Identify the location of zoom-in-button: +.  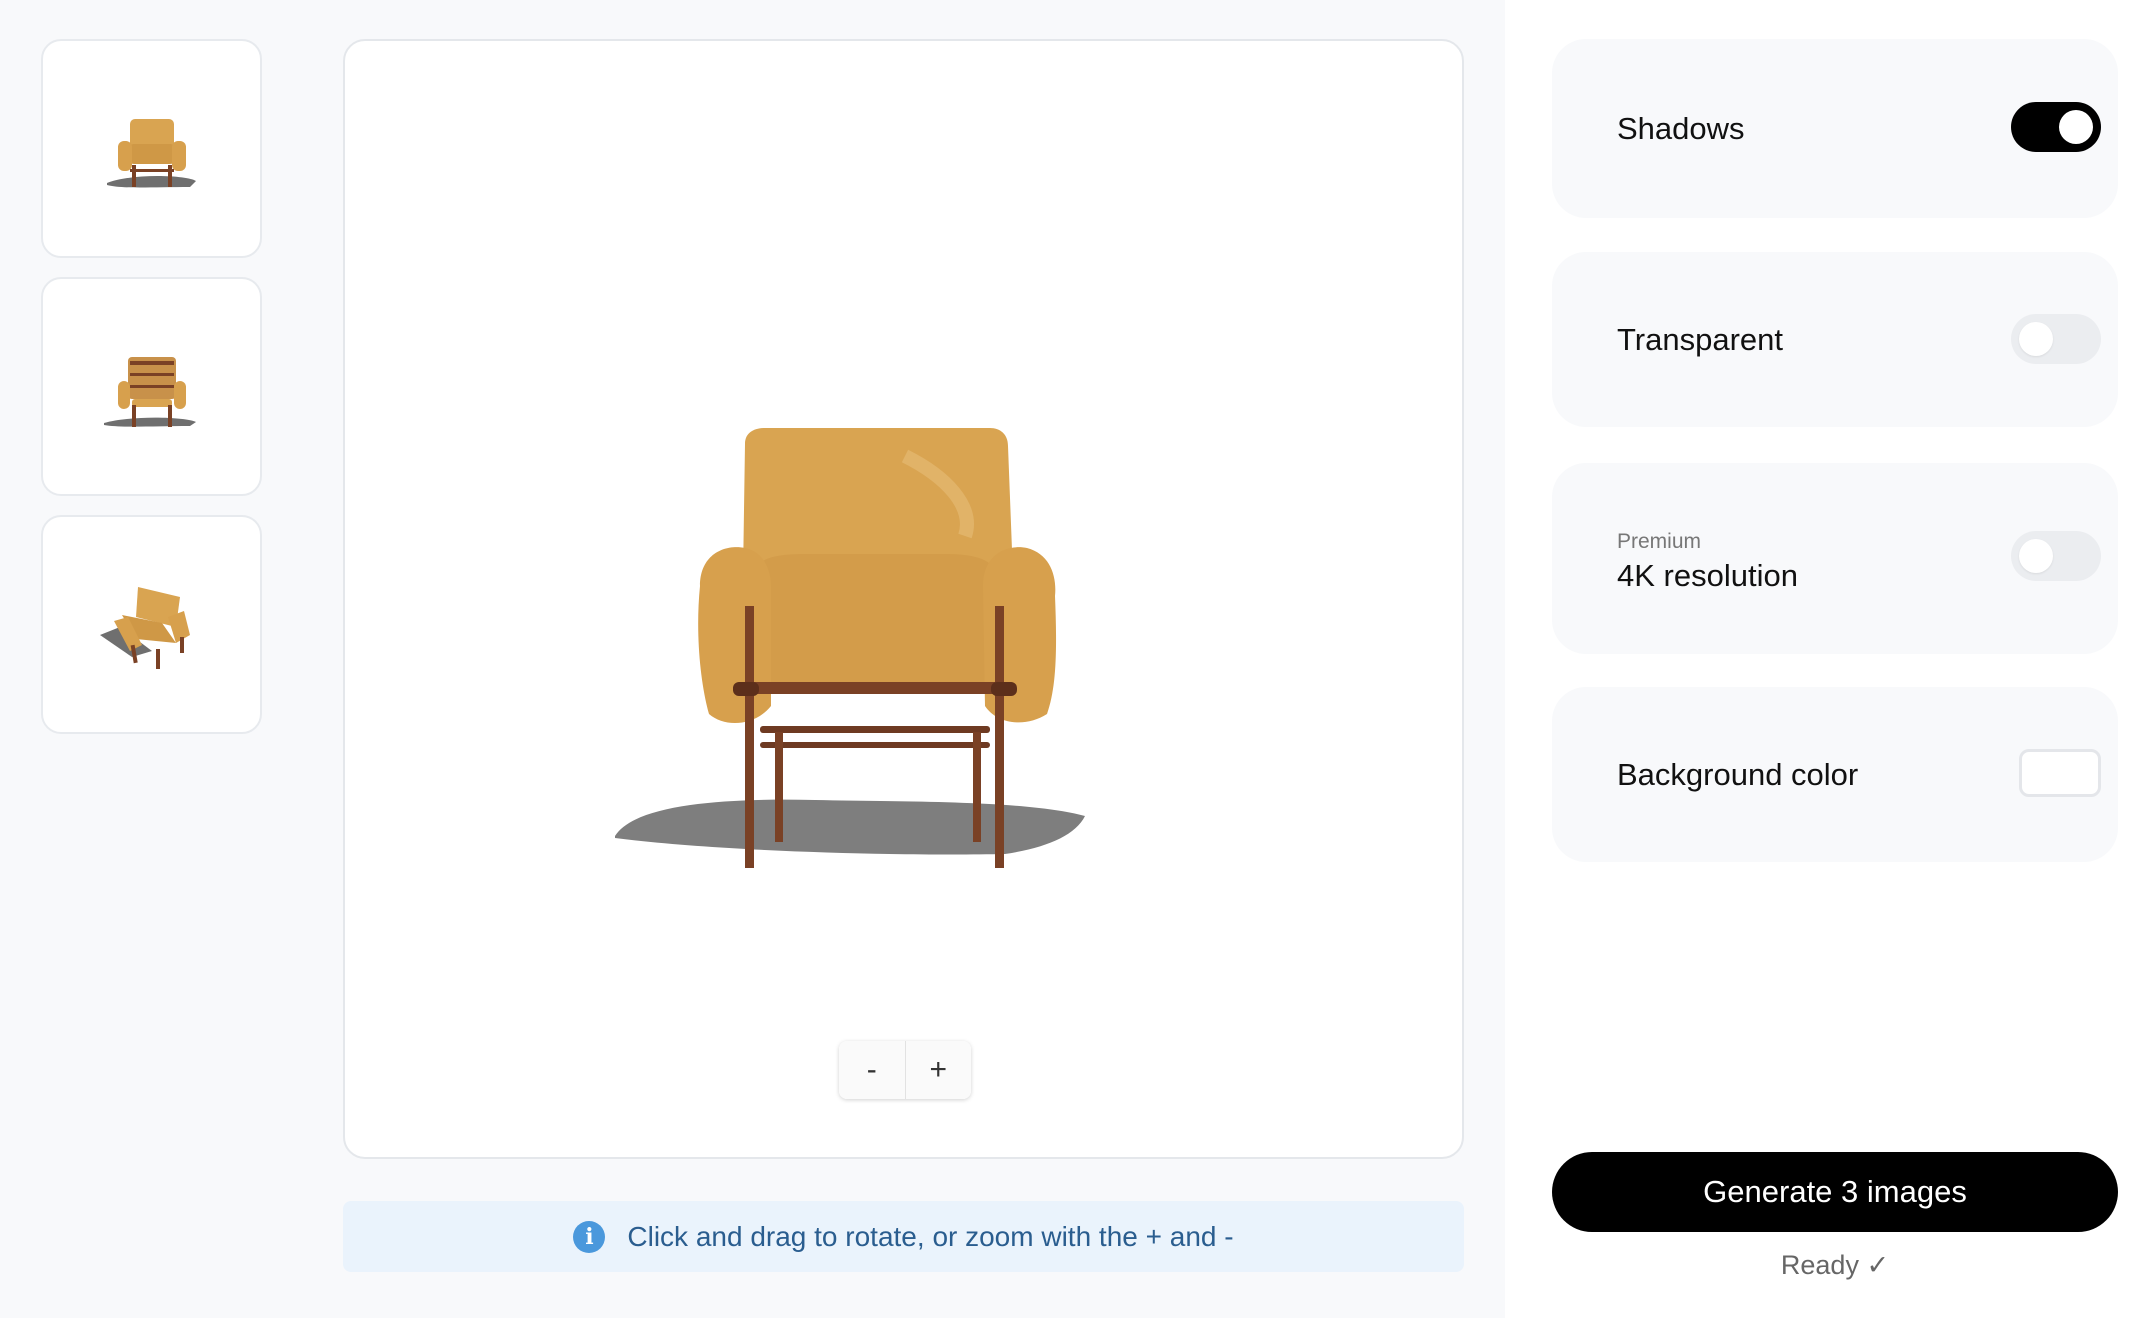
(938, 1070).